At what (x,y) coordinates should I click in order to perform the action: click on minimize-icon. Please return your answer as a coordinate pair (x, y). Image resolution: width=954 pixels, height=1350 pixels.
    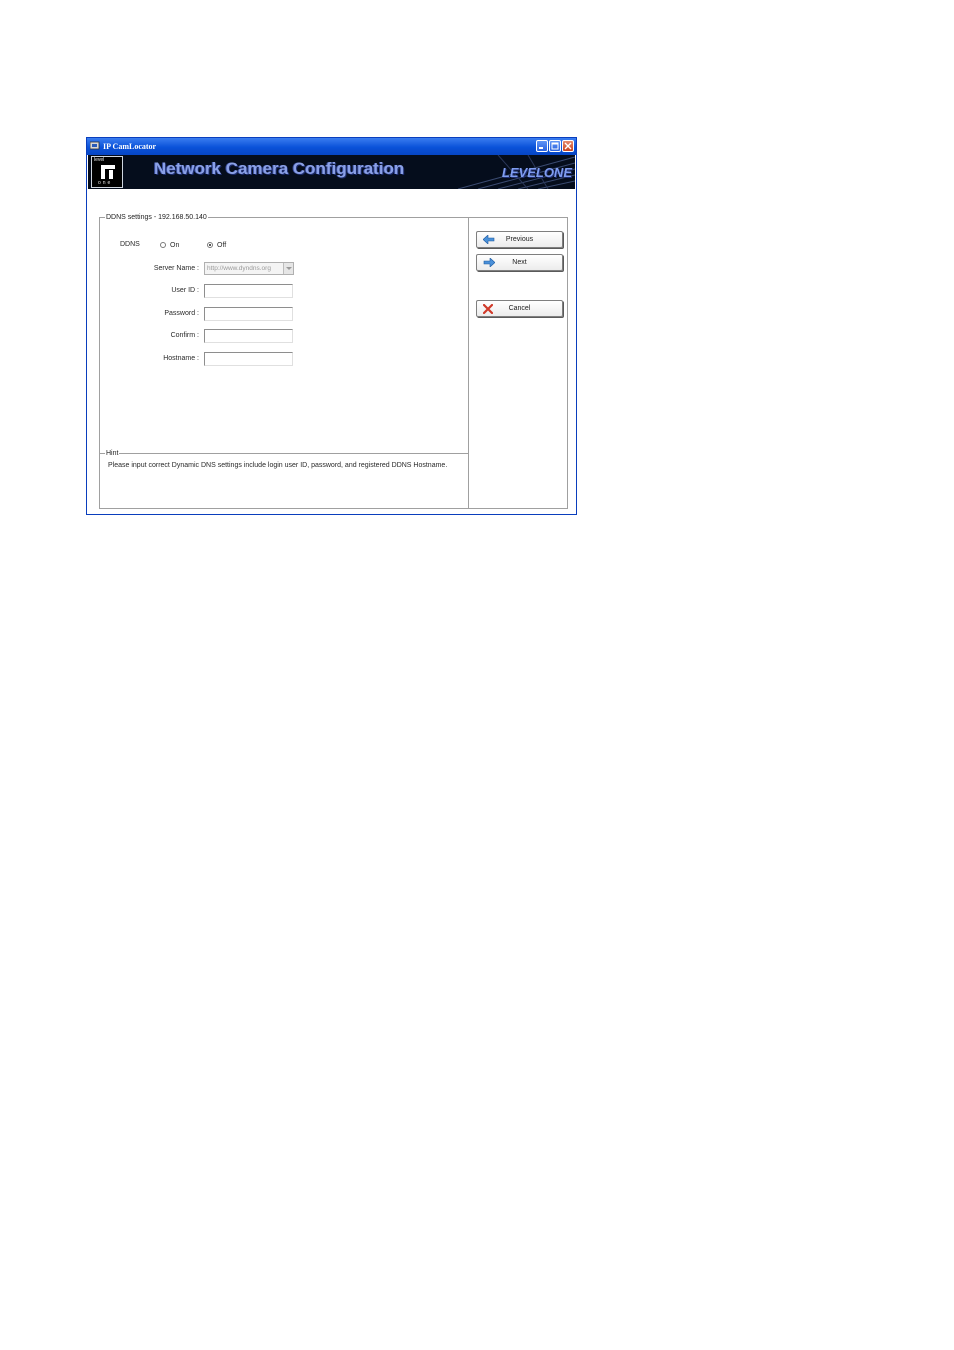
    Looking at the image, I should click on (541, 148).